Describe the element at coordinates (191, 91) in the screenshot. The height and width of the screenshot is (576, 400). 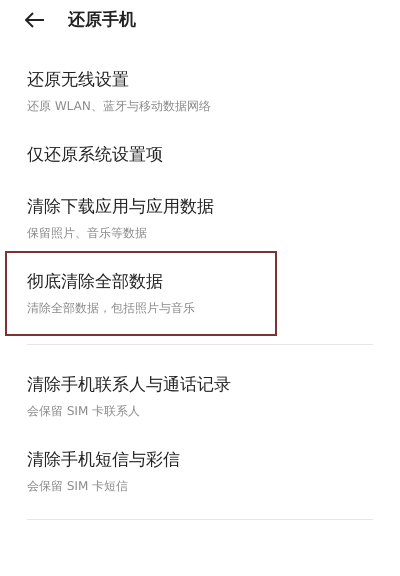
I see `setting-item: 还原无线设置 还原 WLAN、蓝牙与移动数据网络` at that location.